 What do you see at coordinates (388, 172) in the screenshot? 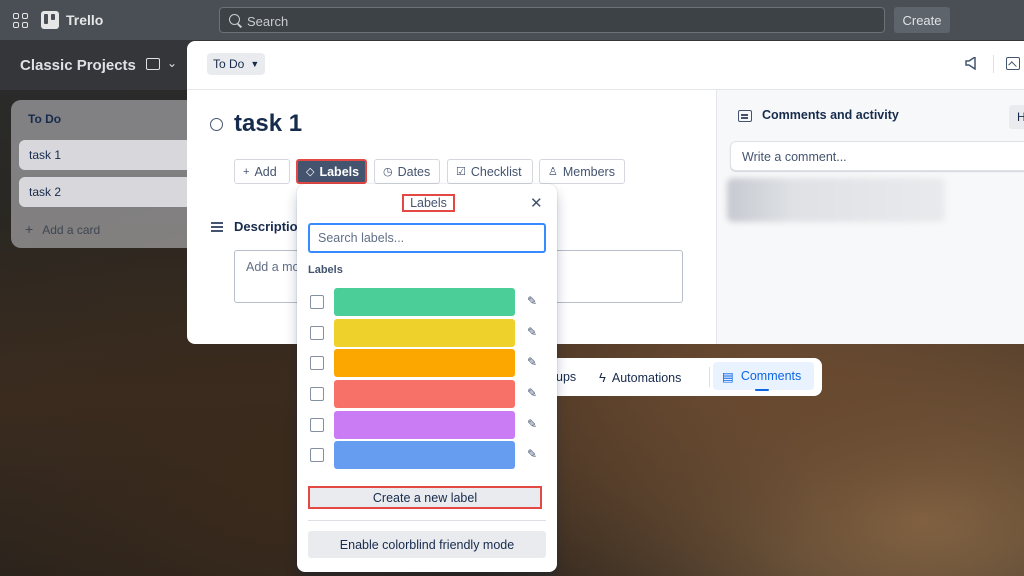
I see `clock-icon: ◷` at bounding box center [388, 172].